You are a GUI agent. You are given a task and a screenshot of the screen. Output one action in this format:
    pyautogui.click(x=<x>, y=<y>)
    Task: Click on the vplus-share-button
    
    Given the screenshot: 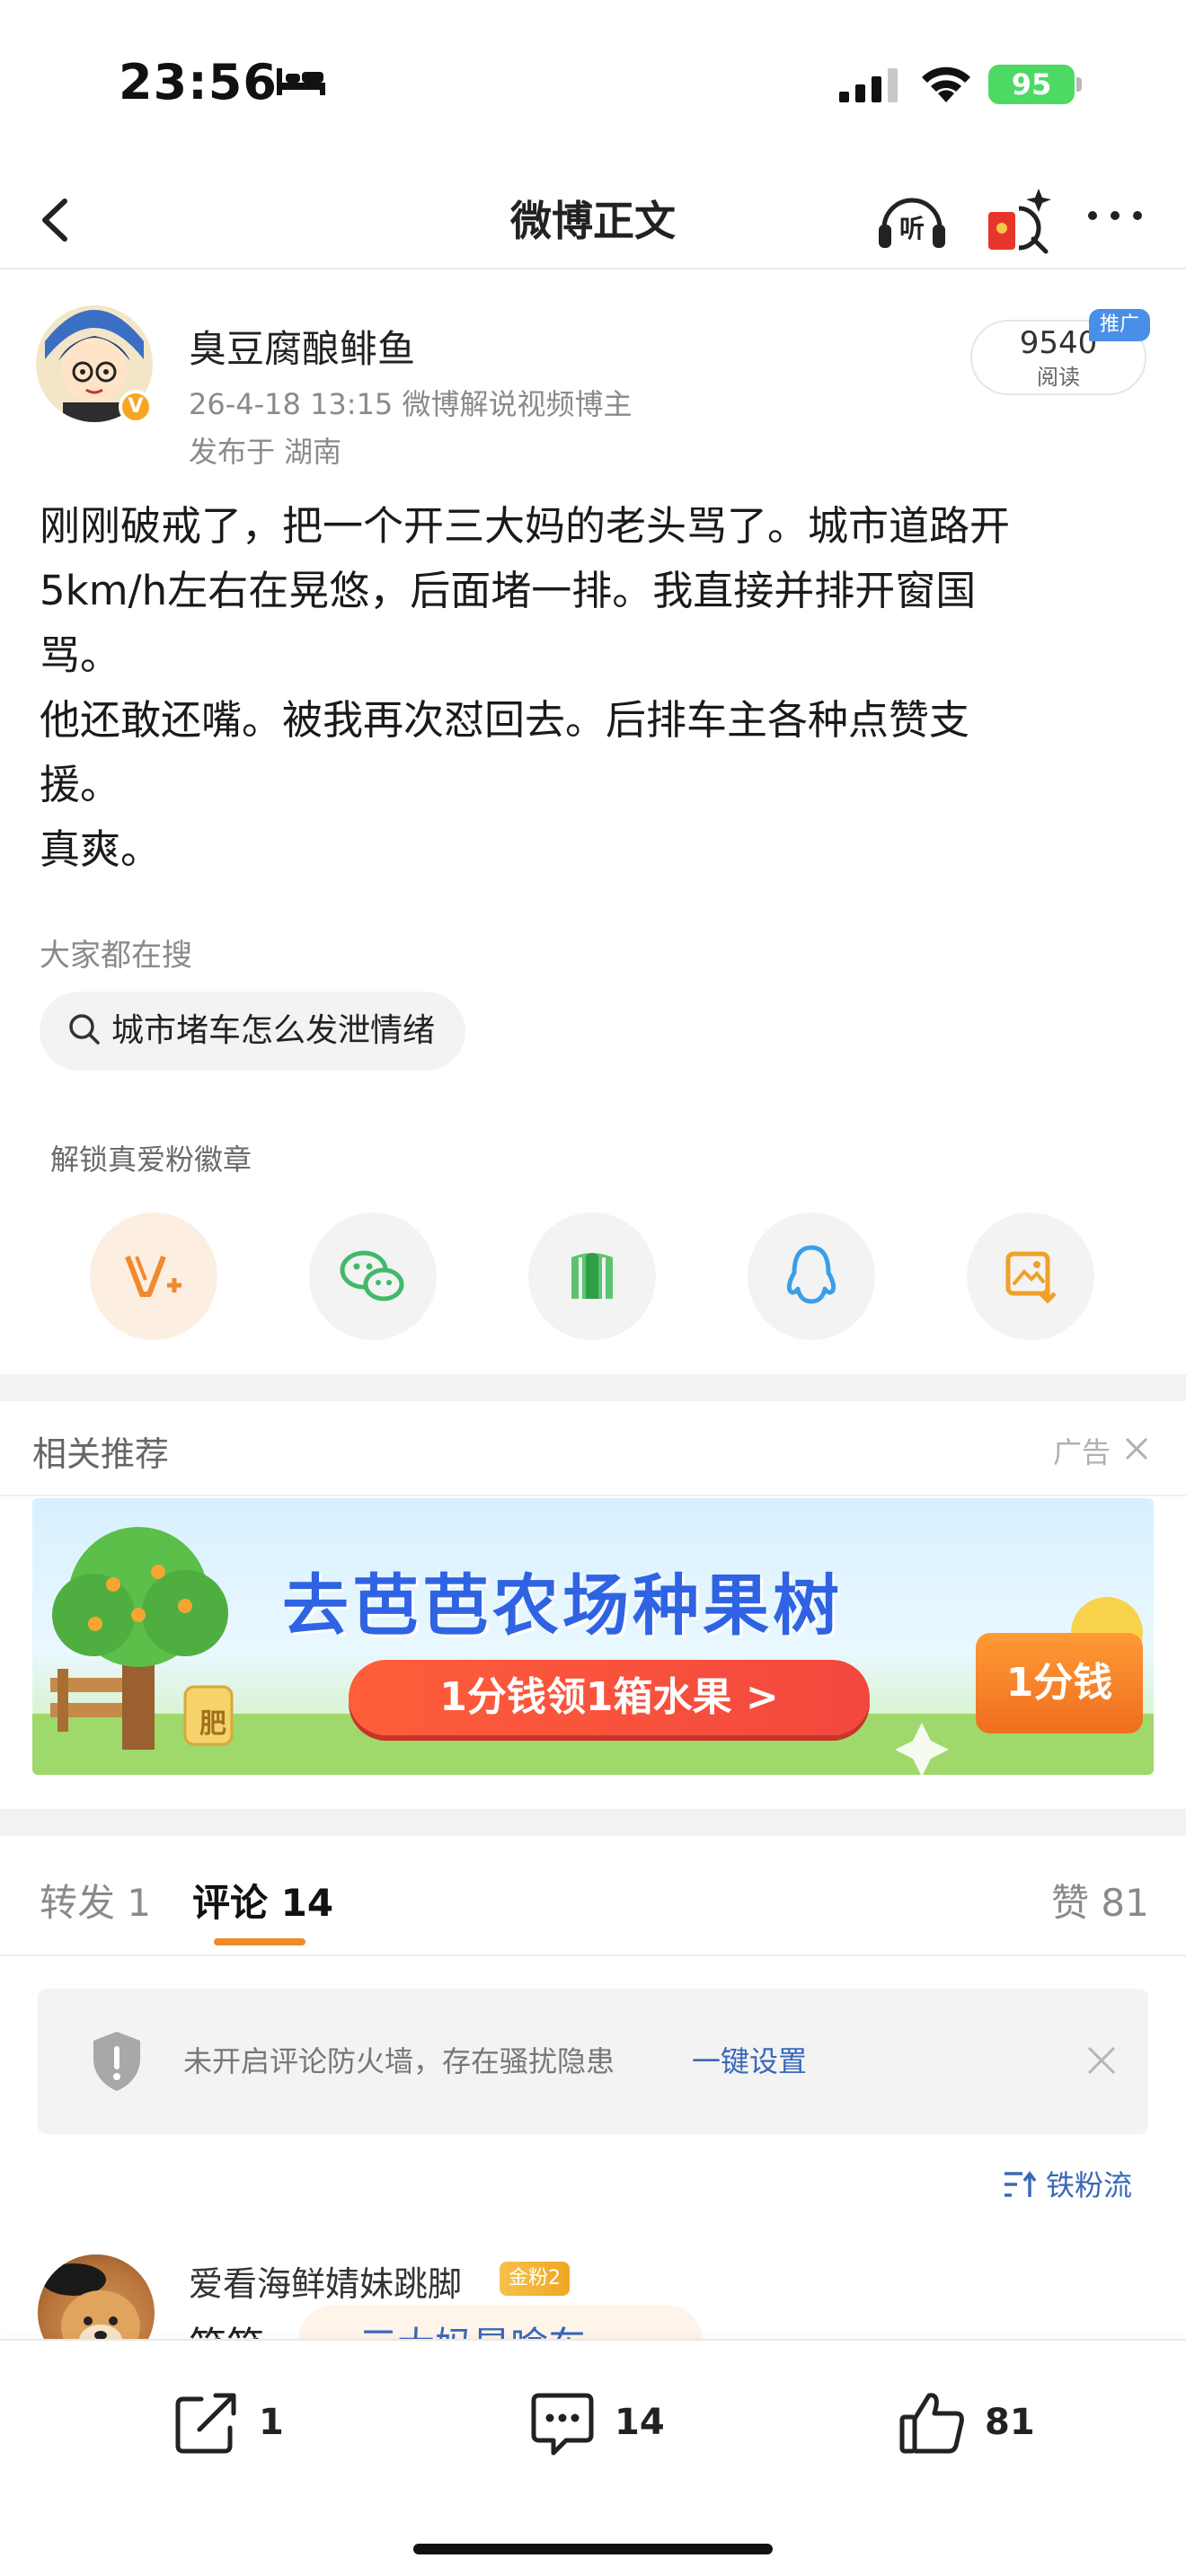 What is the action you would take?
    pyautogui.click(x=153, y=1276)
    